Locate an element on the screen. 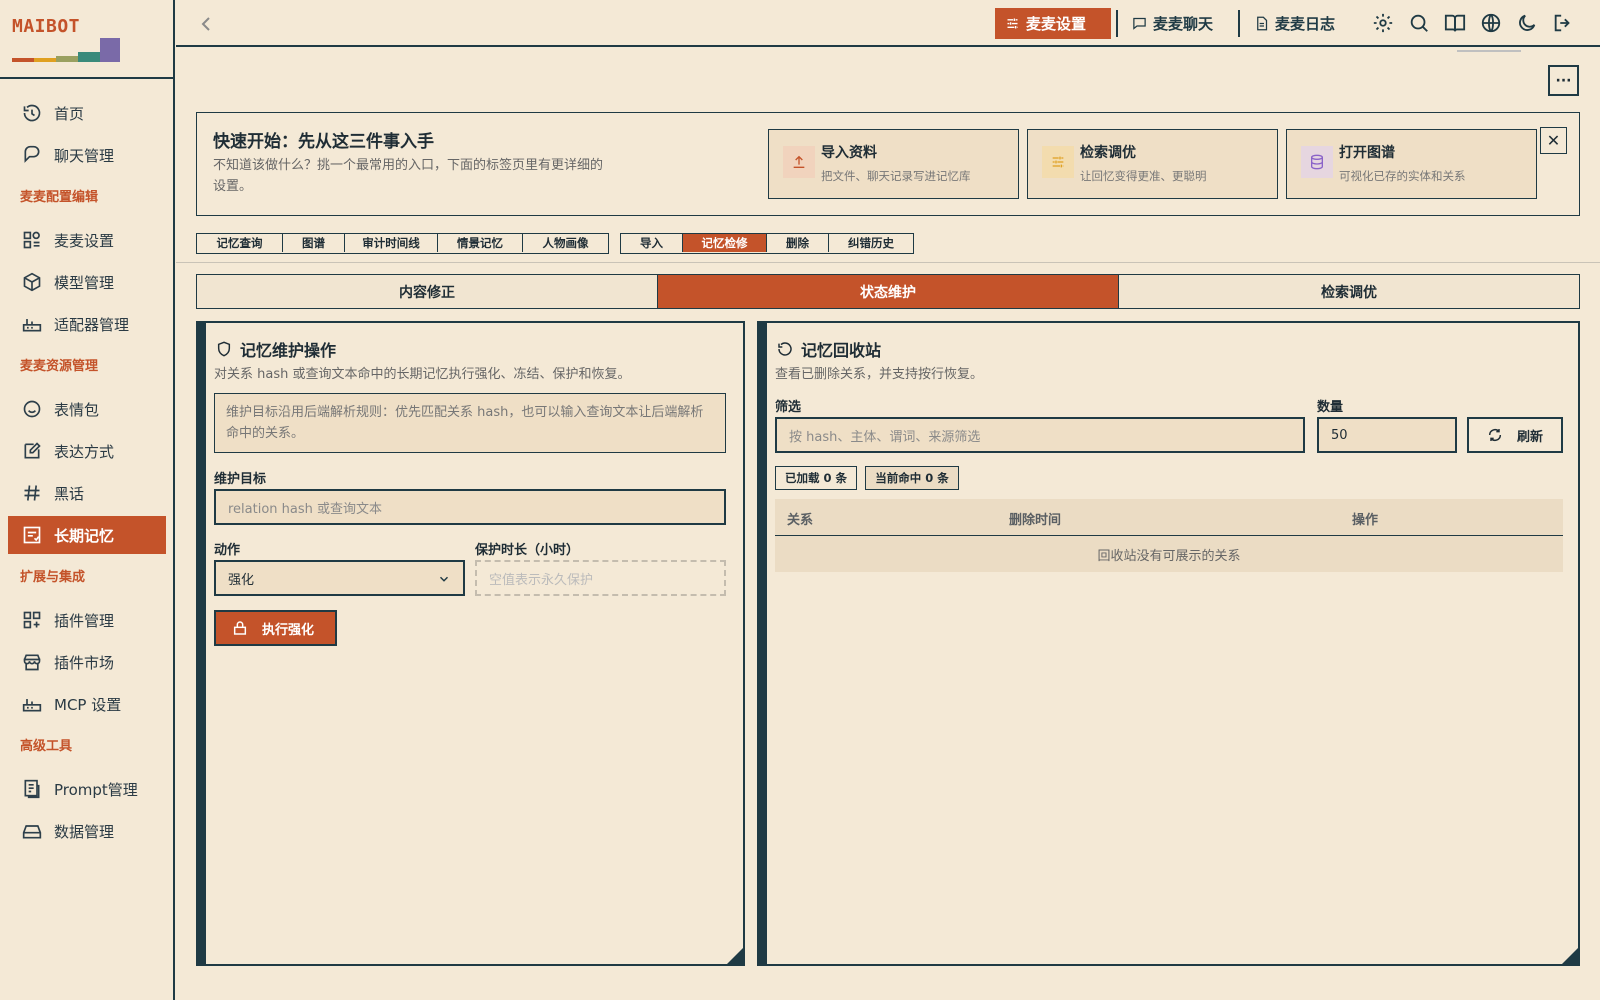  quick-card-open-graph: 打开图谱 可视化已存的实体和关系 is located at coordinates (1411, 164).